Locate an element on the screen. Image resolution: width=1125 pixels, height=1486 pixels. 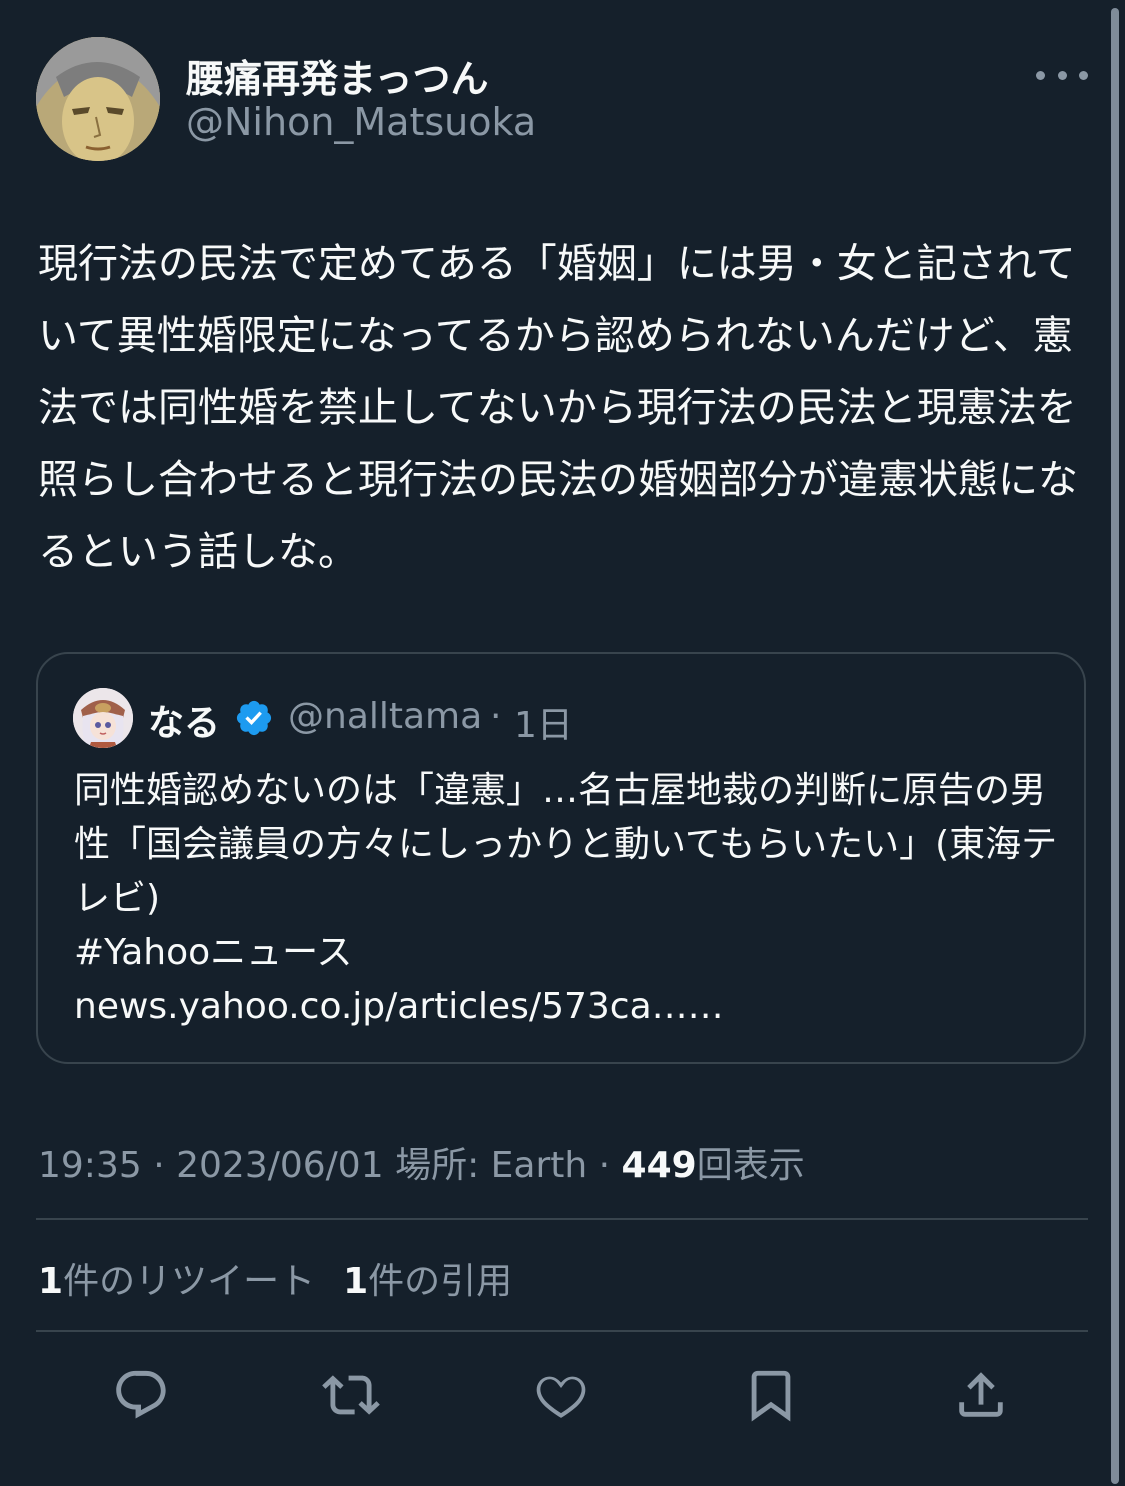
more-icon is located at coordinates (1040, 75).